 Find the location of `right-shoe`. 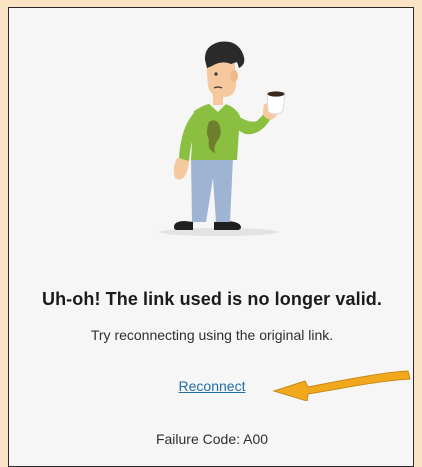

right-shoe is located at coordinates (227, 225).